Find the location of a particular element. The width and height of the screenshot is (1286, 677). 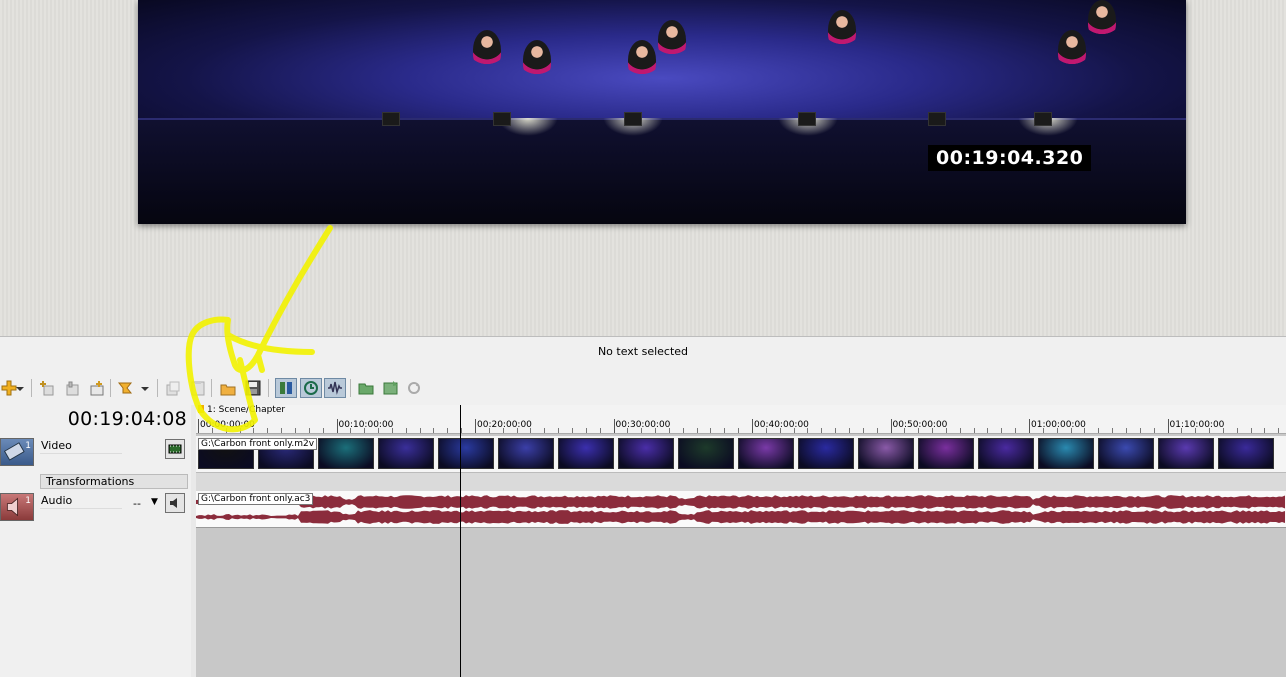

ruler-tick-label: 00:10:00:00 is located at coordinates (366, 425).